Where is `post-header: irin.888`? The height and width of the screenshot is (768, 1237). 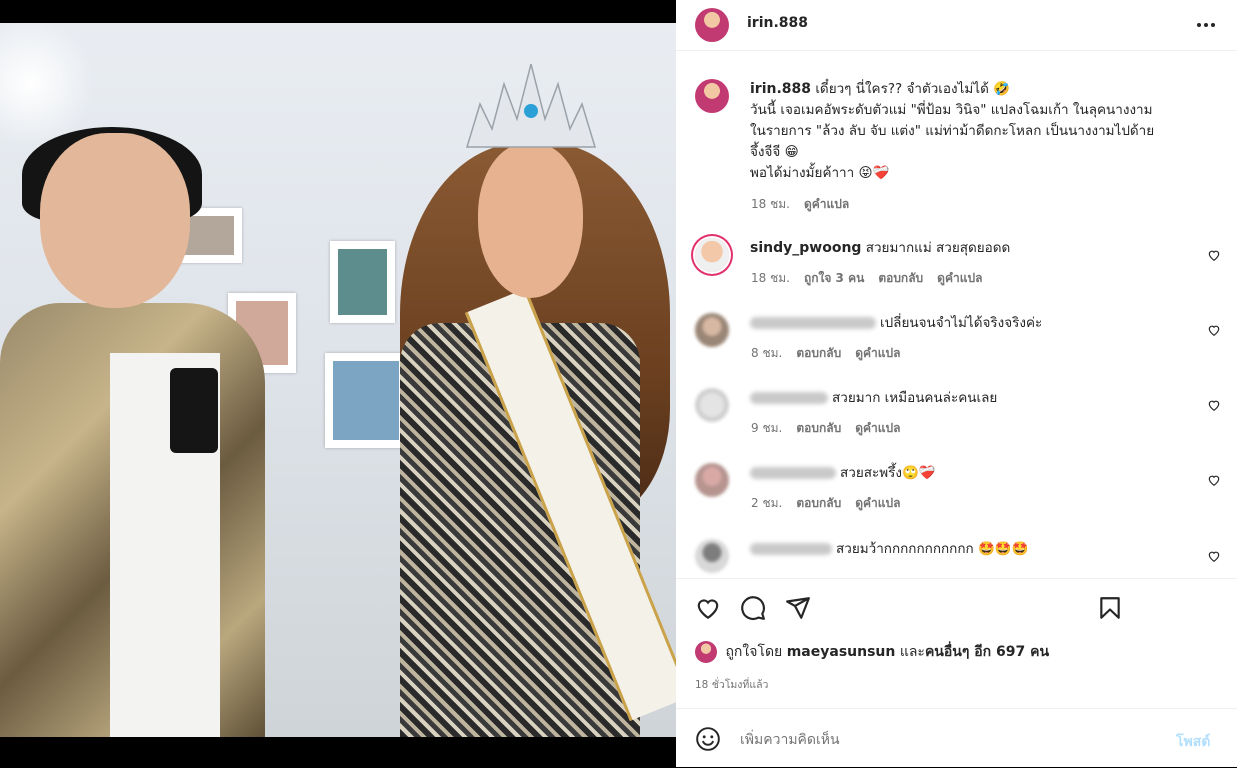 post-header: irin.888 is located at coordinates (956, 25).